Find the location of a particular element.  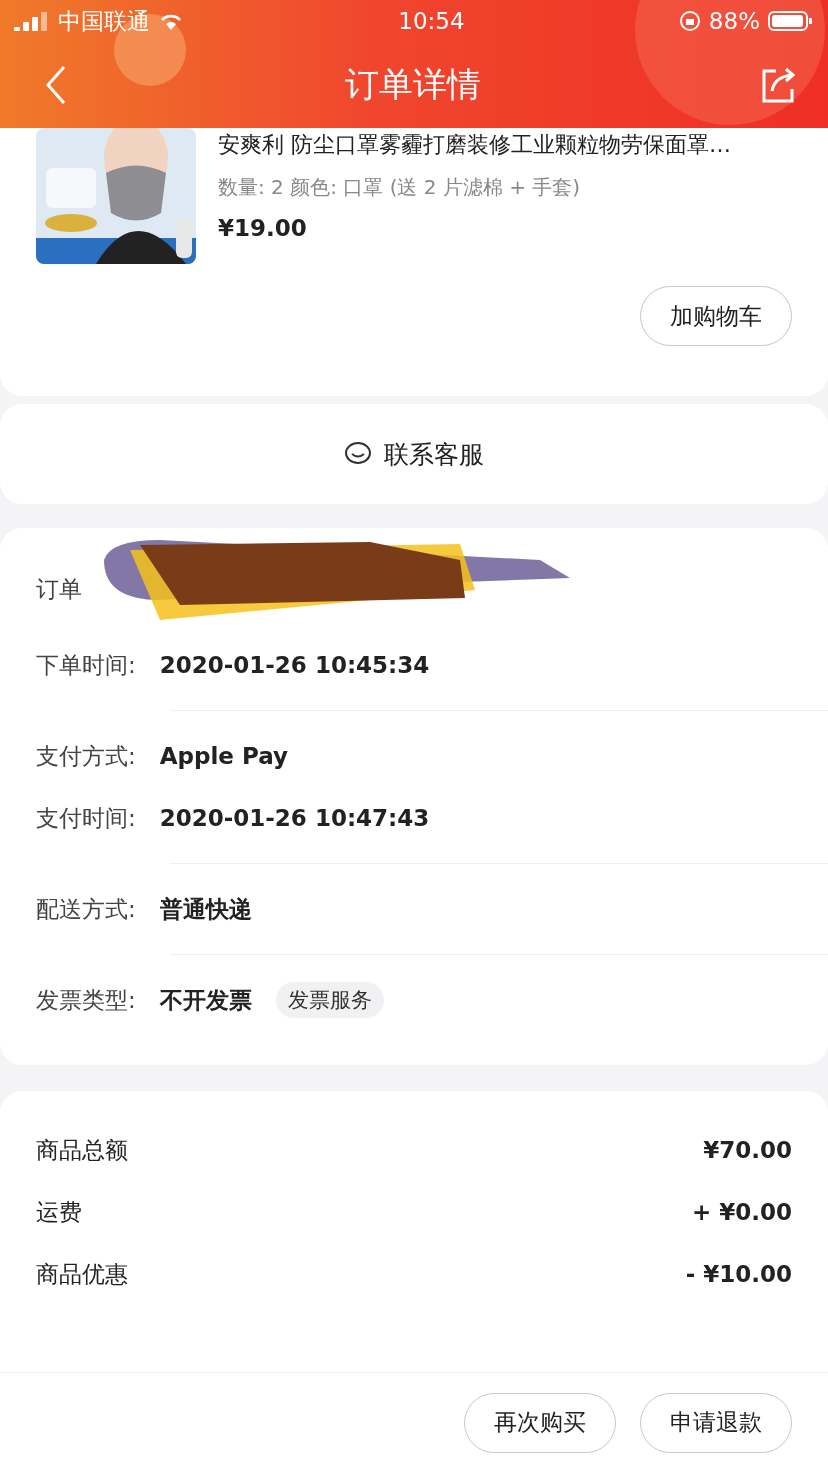

field-value: Apple Pay is located at coordinates (223, 756).